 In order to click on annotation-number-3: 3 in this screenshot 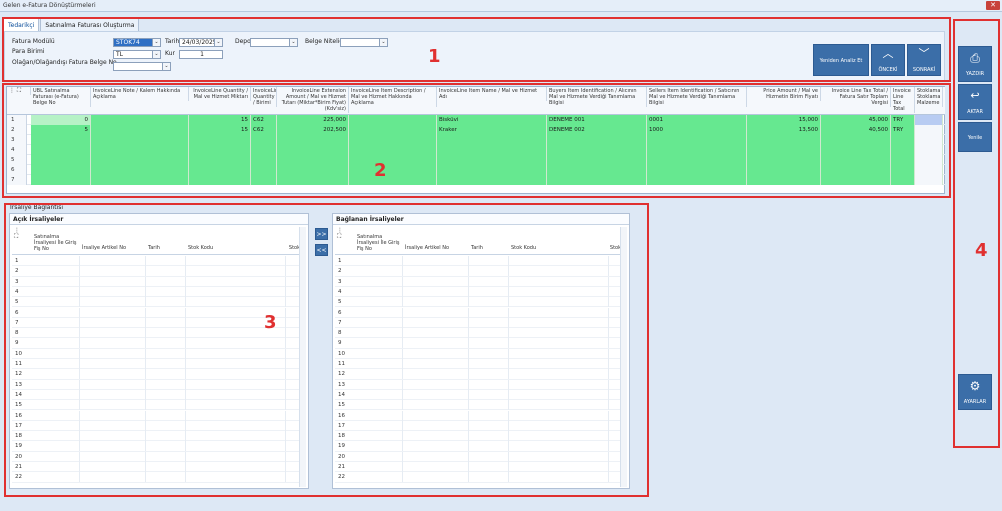, I will do `click(270, 322)`.